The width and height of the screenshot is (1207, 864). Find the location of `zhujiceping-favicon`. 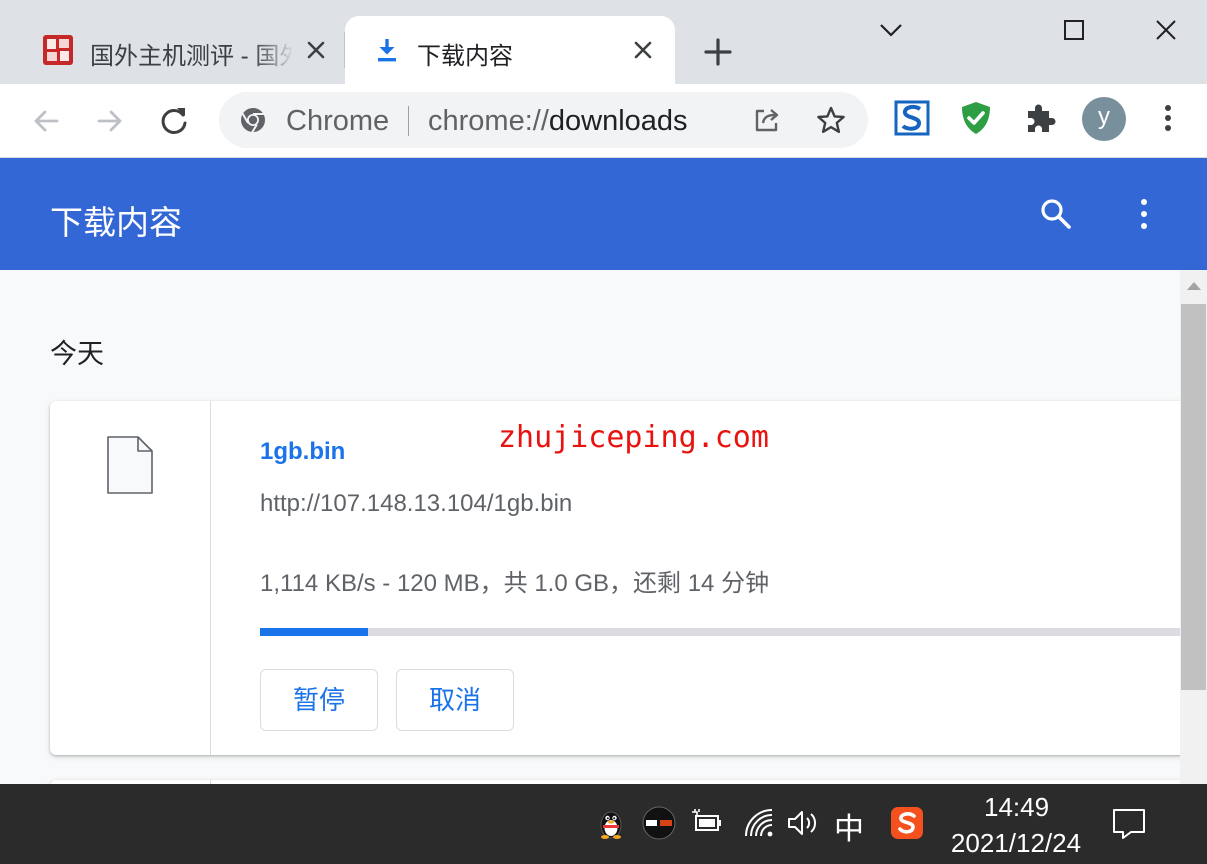

zhujiceping-favicon is located at coordinates (58, 50).